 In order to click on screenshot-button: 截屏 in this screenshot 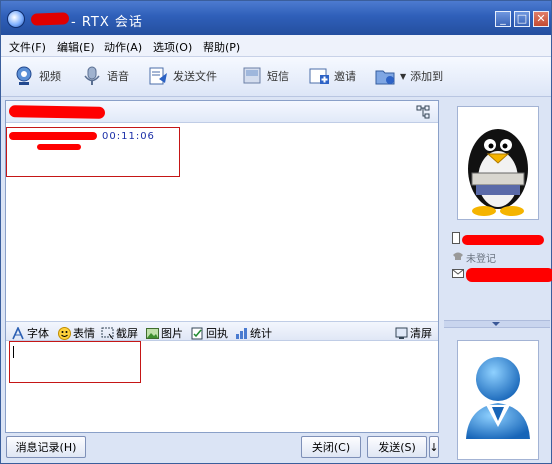, I will do `click(119, 333)`.